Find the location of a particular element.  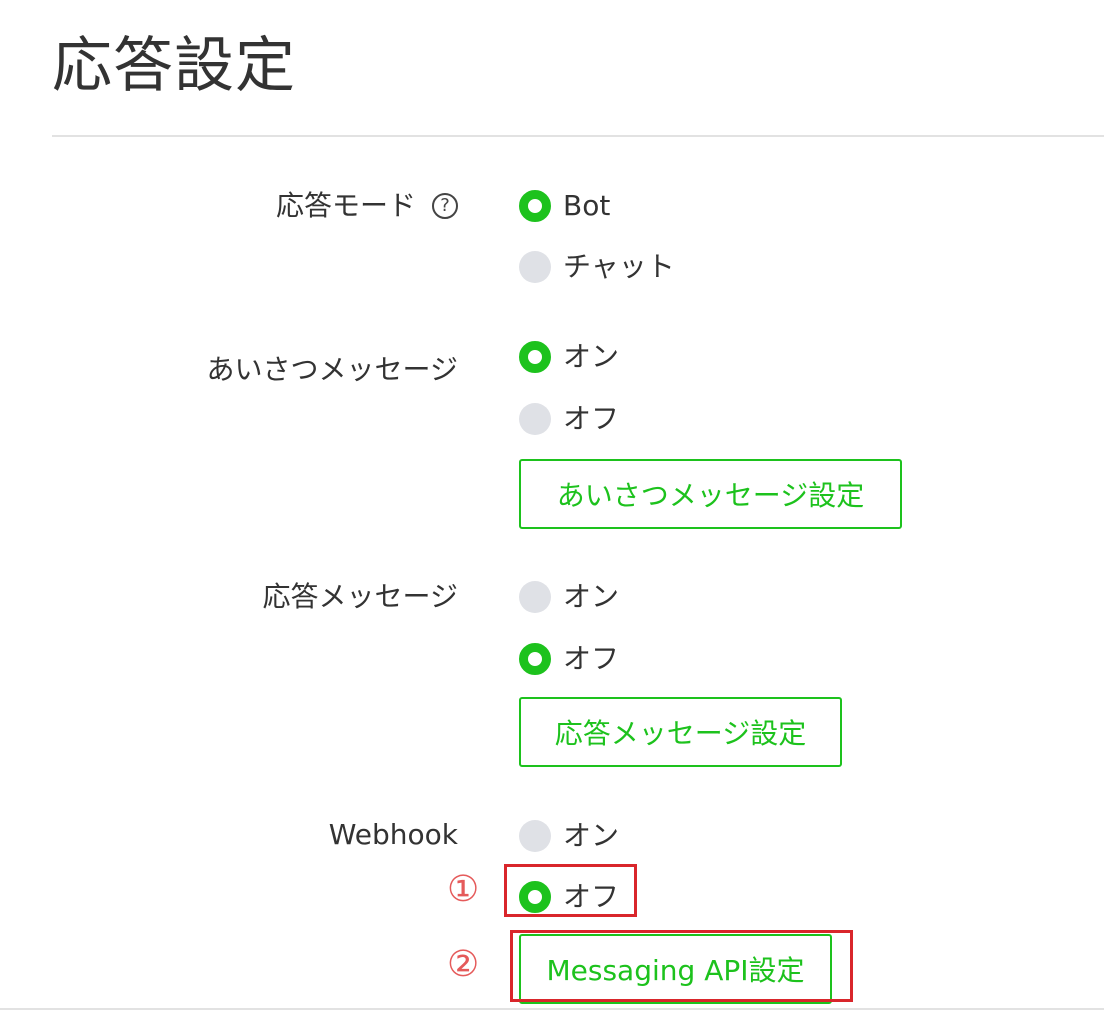

response-mode-option-chat: チャット is located at coordinates (597, 267).